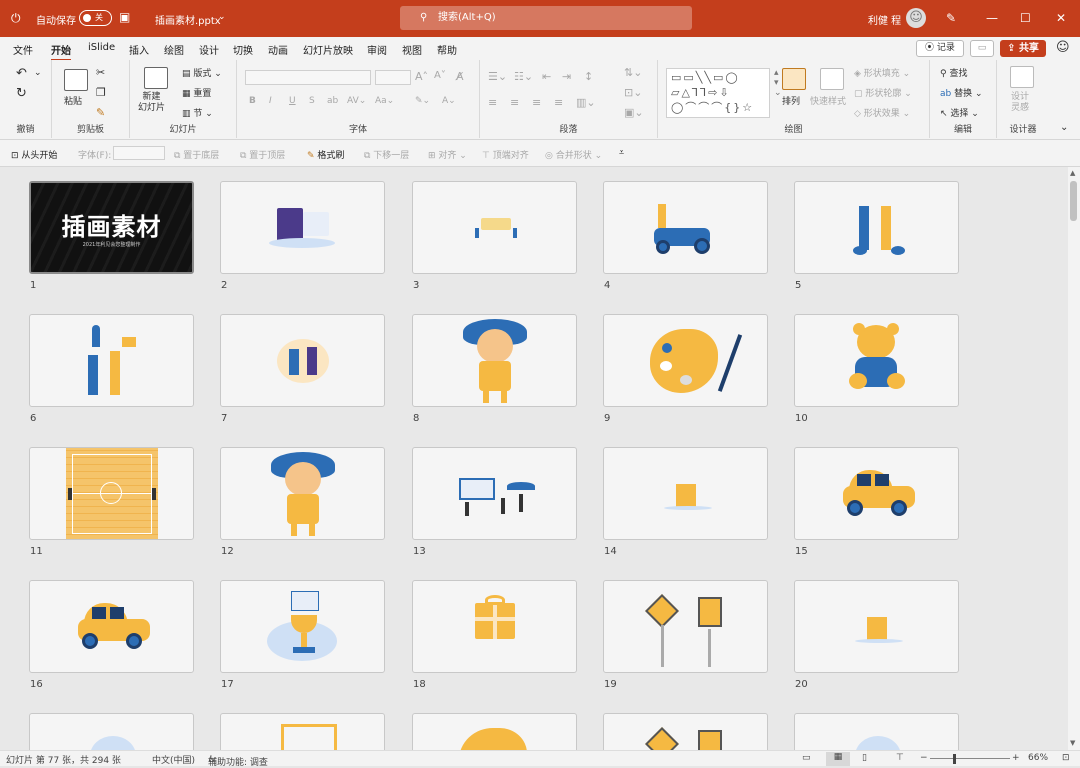 The height and width of the screenshot is (768, 1080). I want to click on font-name-select, so click(308, 77).